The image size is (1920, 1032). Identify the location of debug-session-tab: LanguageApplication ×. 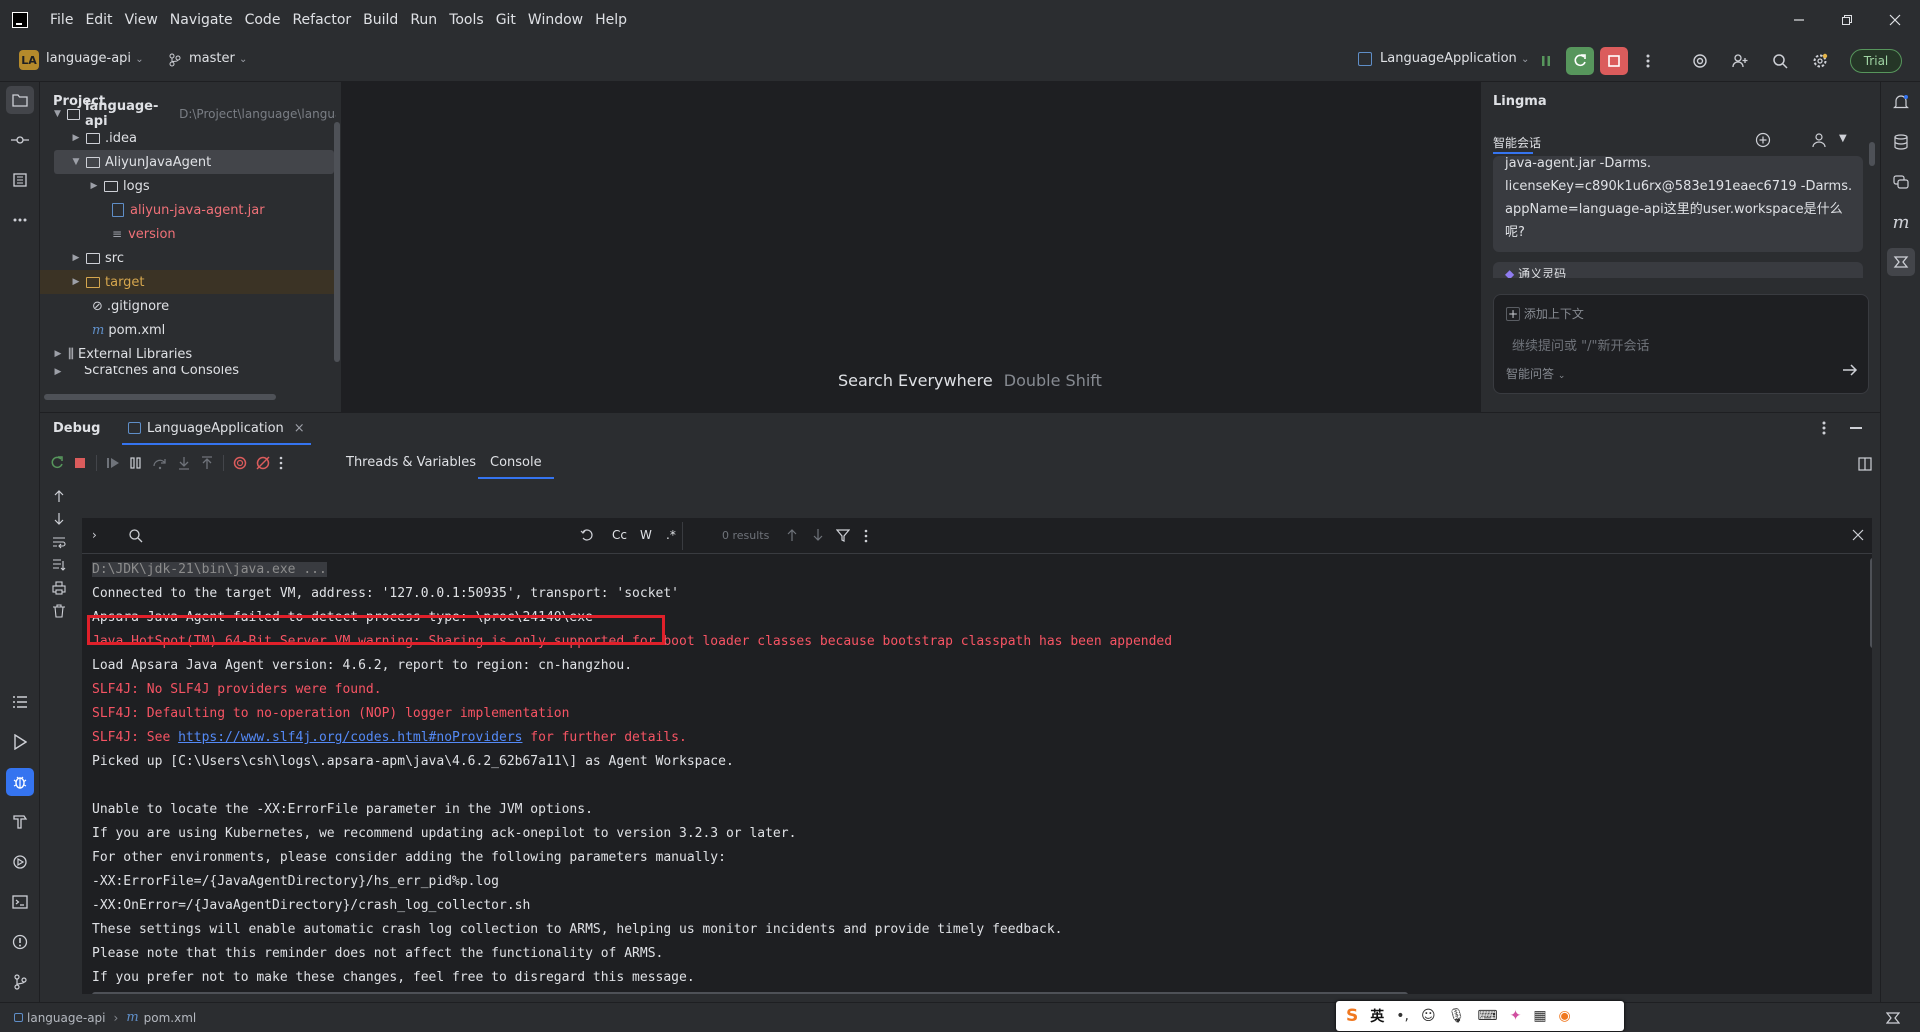
(216, 429).